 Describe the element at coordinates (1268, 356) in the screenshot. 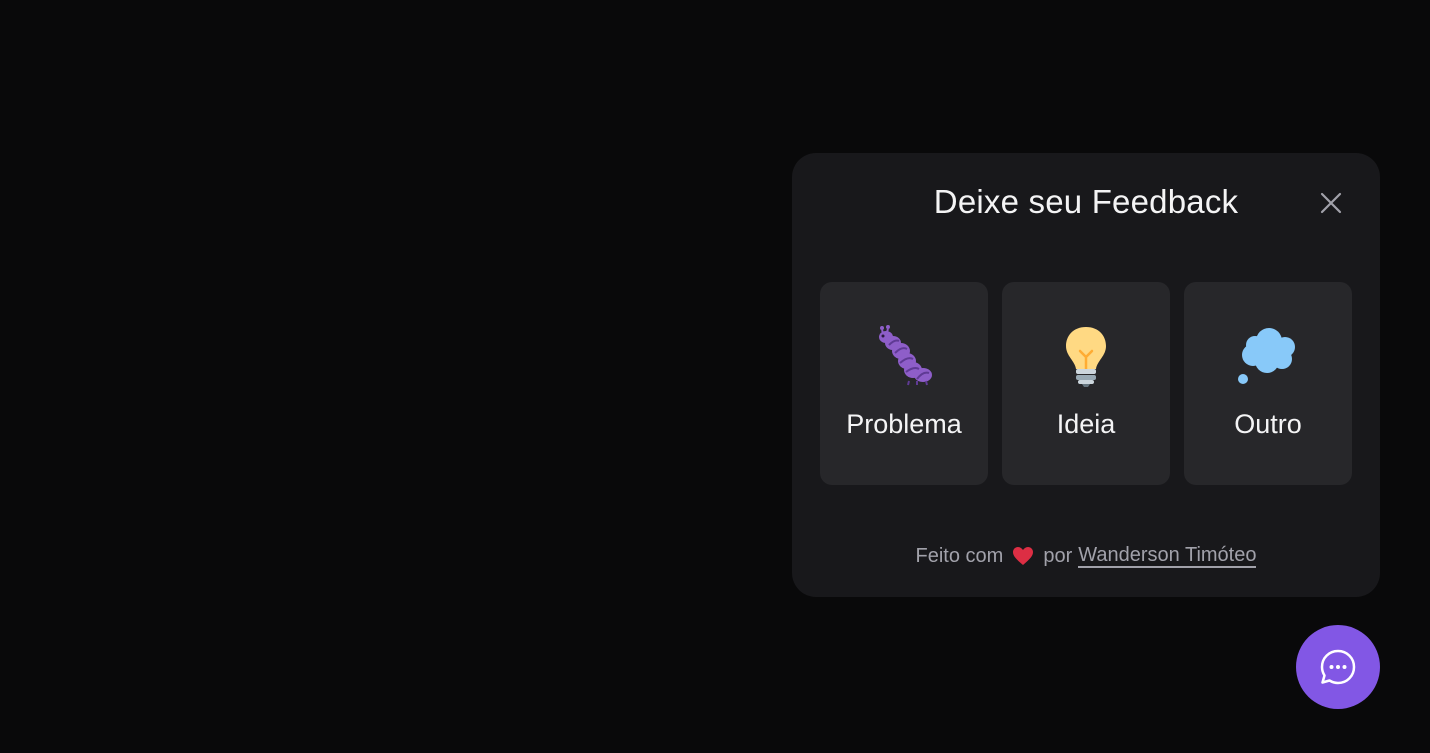

I see `thought-balloon-icon` at that location.